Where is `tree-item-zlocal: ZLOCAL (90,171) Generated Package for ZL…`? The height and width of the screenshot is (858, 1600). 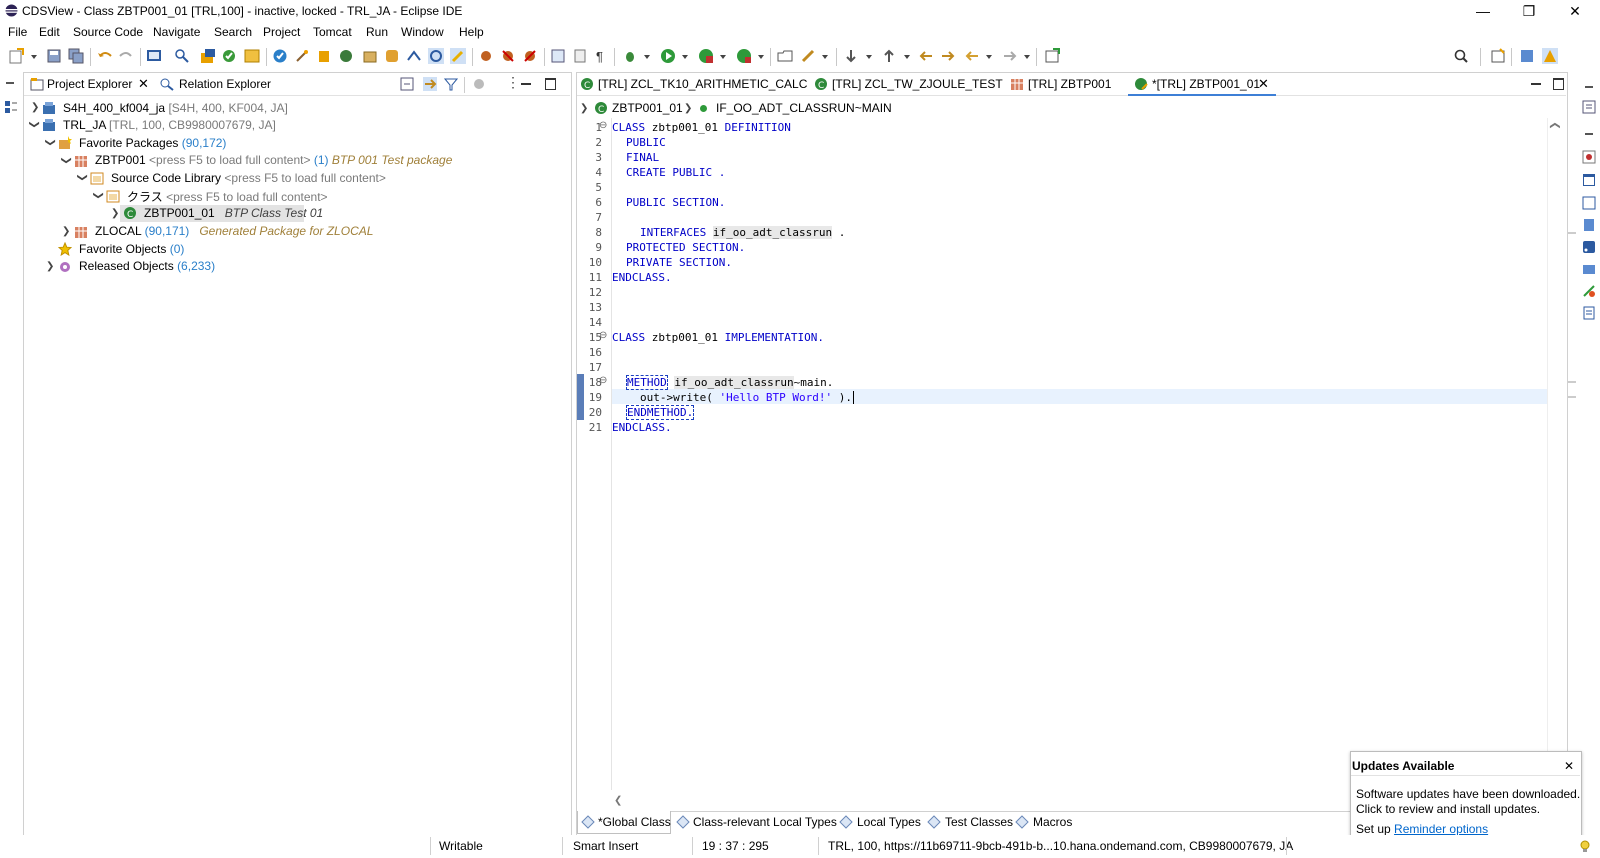 tree-item-zlocal: ZLOCAL (90,171) Generated Package for ZL… is located at coordinates (234, 231).